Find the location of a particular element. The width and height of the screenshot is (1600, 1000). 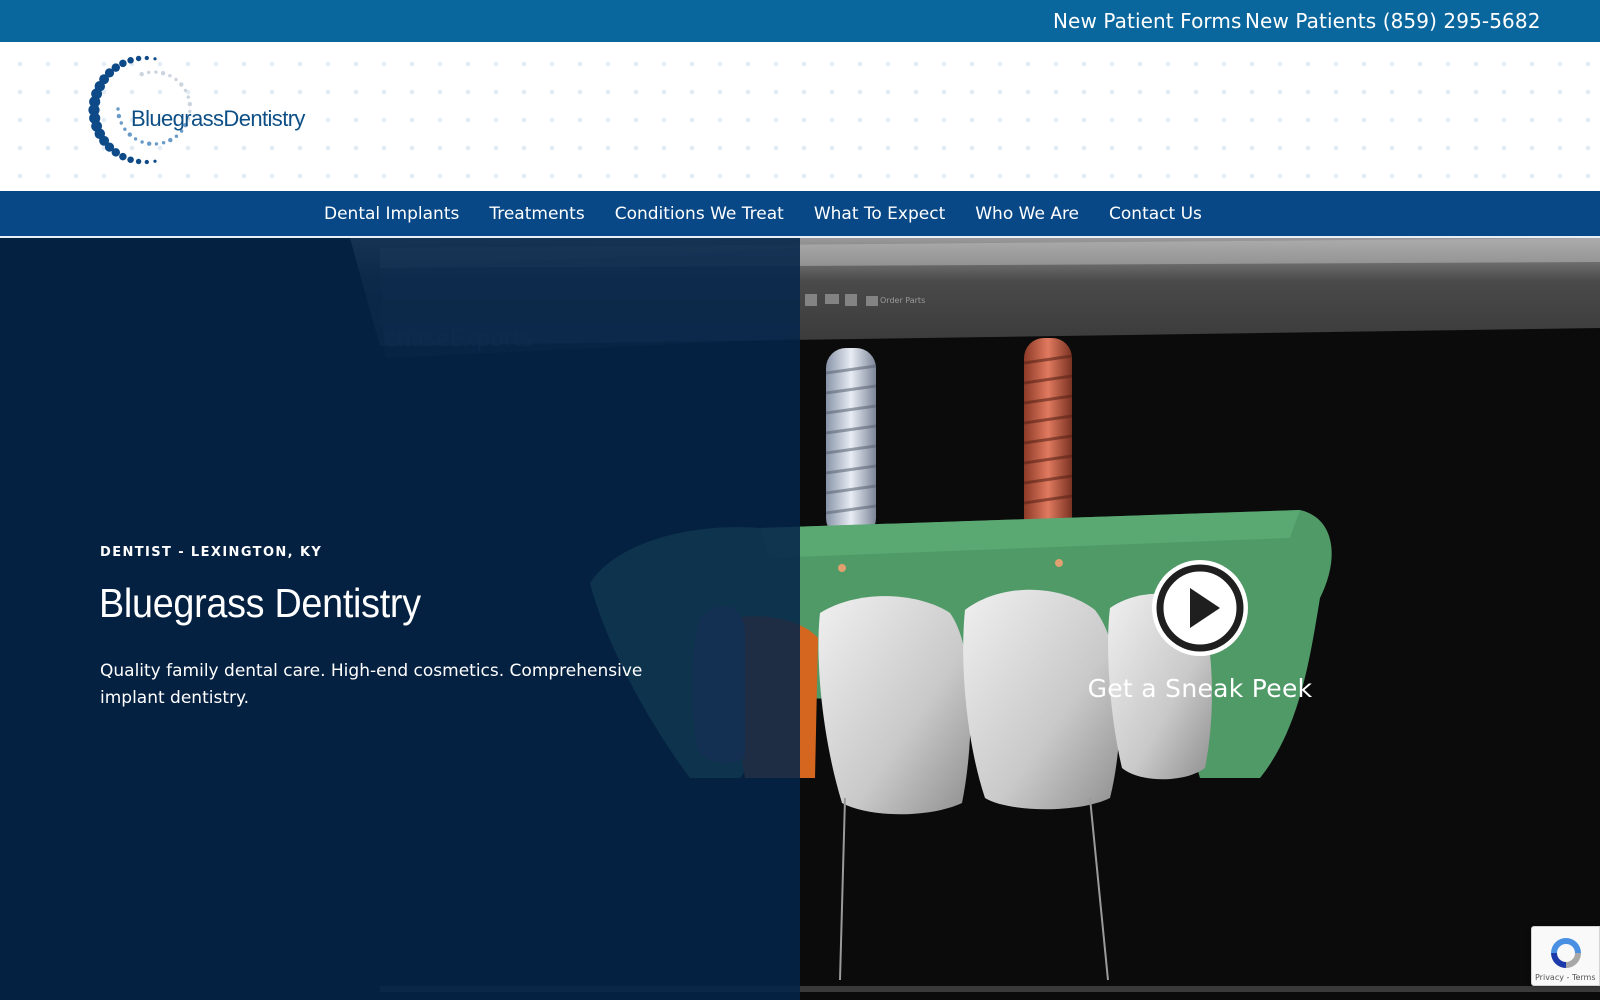

nav-item-who-we-are: Who We Are is located at coordinates (1027, 214).